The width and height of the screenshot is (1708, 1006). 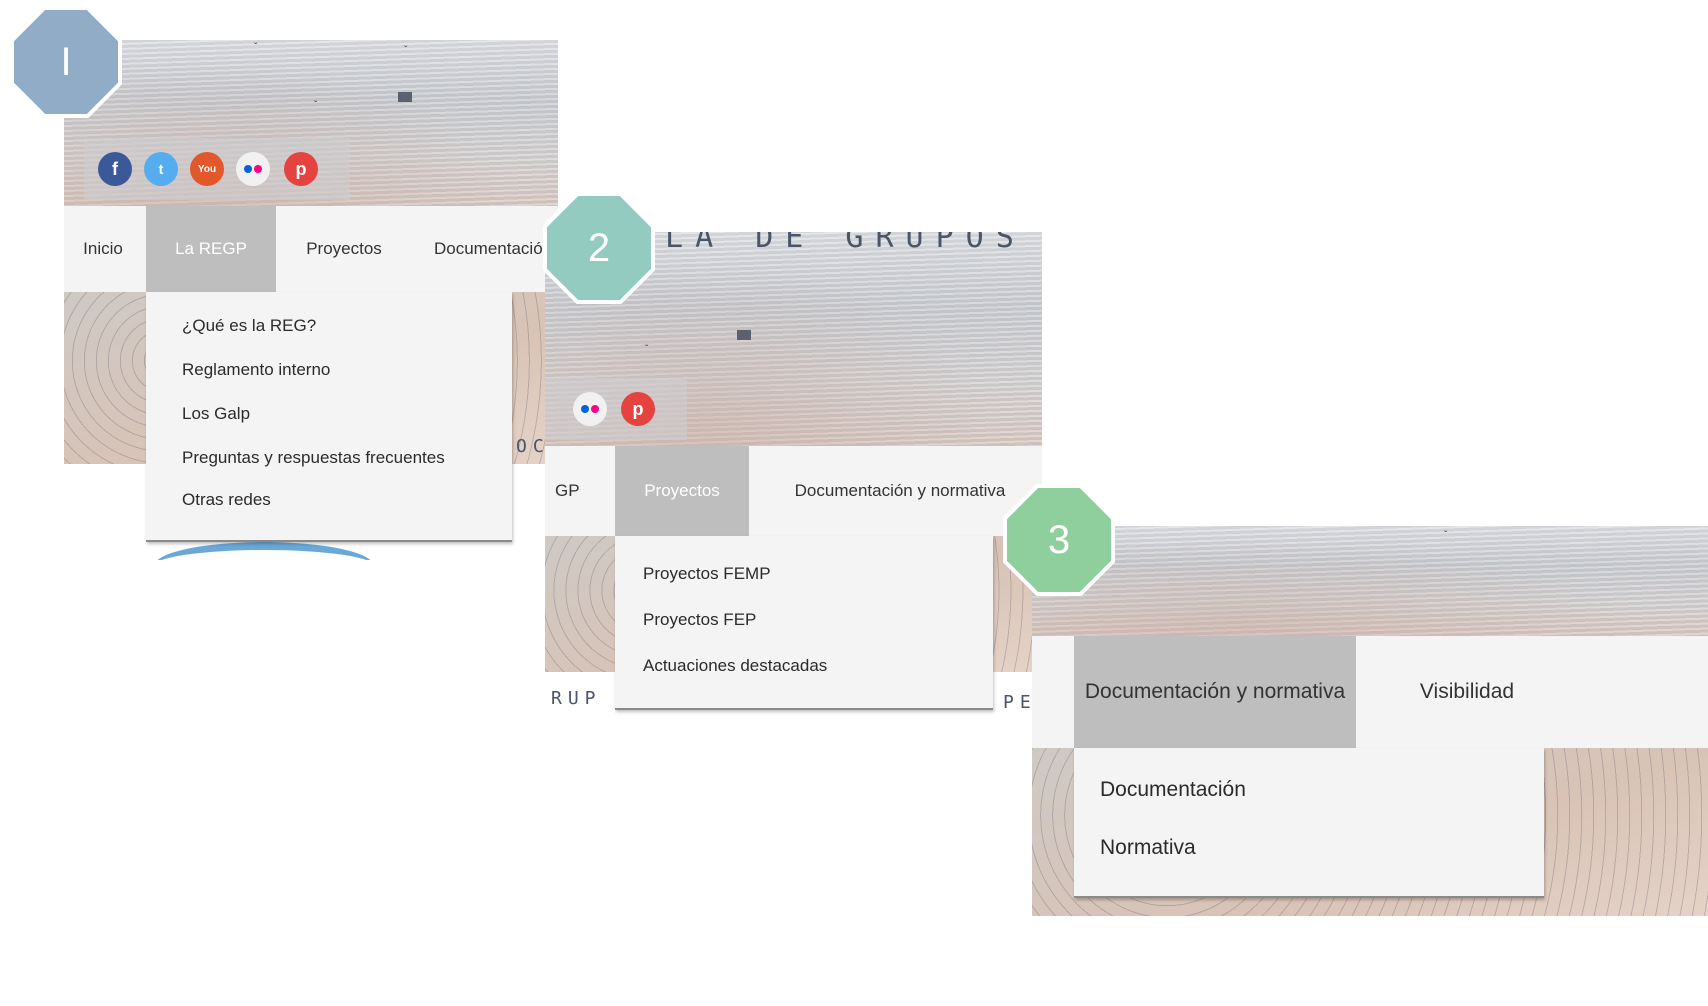 What do you see at coordinates (211, 249) in the screenshot?
I see `nav-la-regp: La REGP` at bounding box center [211, 249].